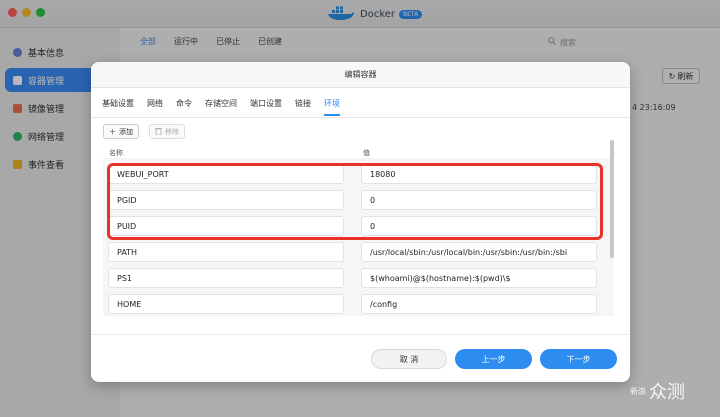  Describe the element at coordinates (667, 392) in the screenshot. I see `watermark-text: 众测` at that location.